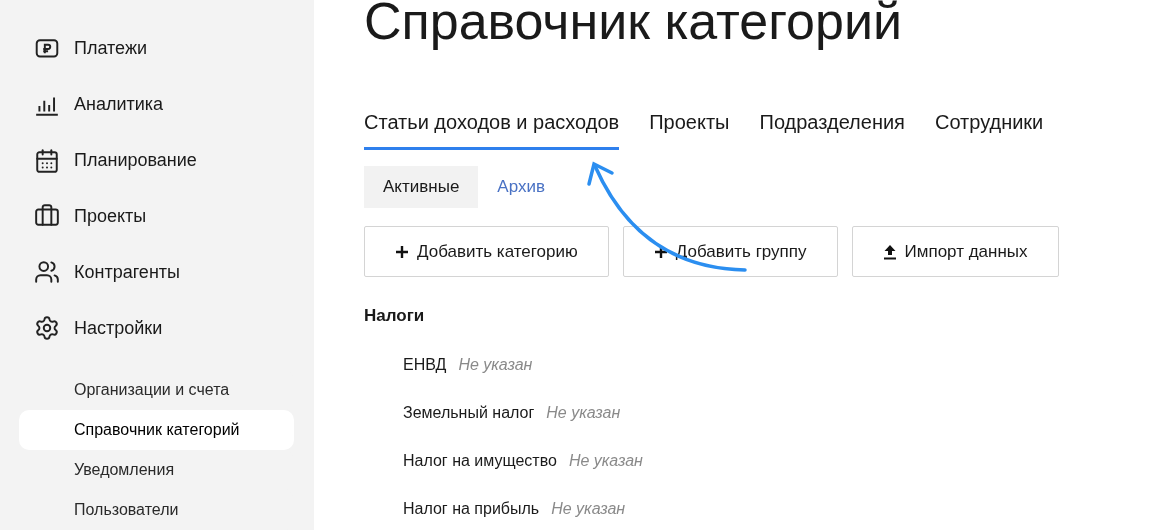 This screenshot has height=530, width=1161. What do you see at coordinates (469, 412) in the screenshot?
I see `category-name: Земельный налог` at bounding box center [469, 412].